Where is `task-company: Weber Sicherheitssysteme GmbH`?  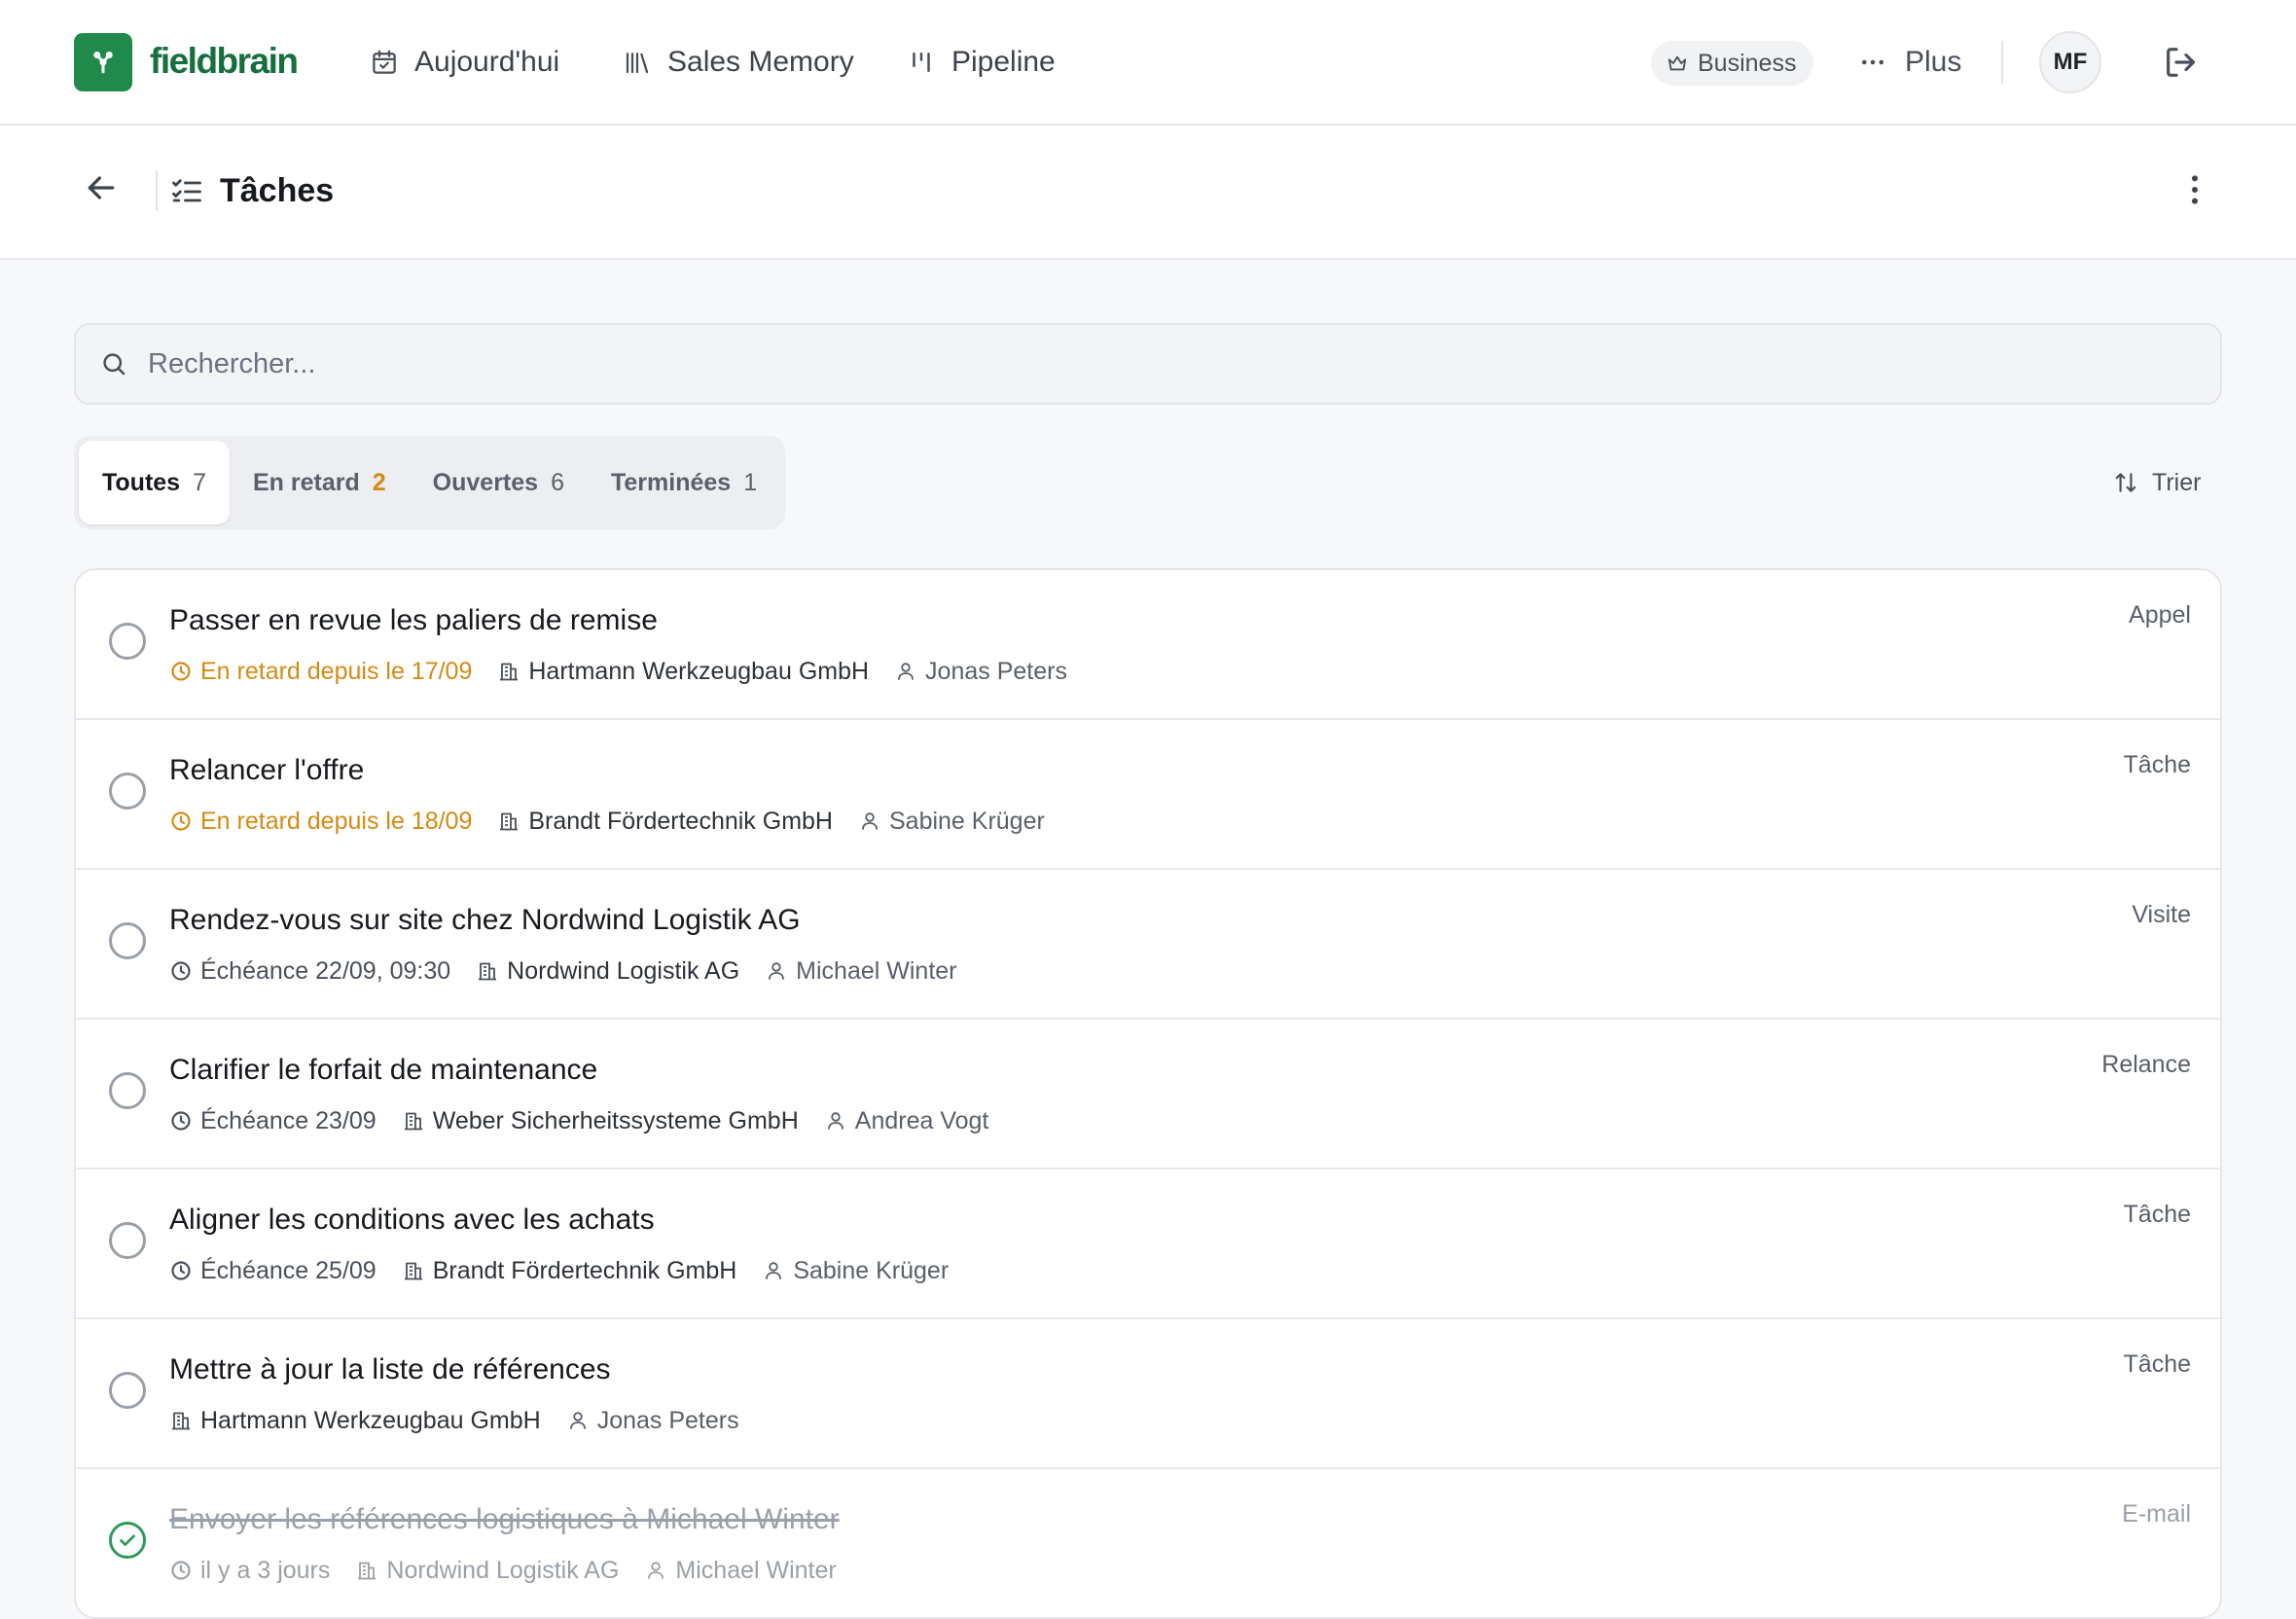
task-company: Weber Sicherheitssysteme GmbH is located at coordinates (600, 1121).